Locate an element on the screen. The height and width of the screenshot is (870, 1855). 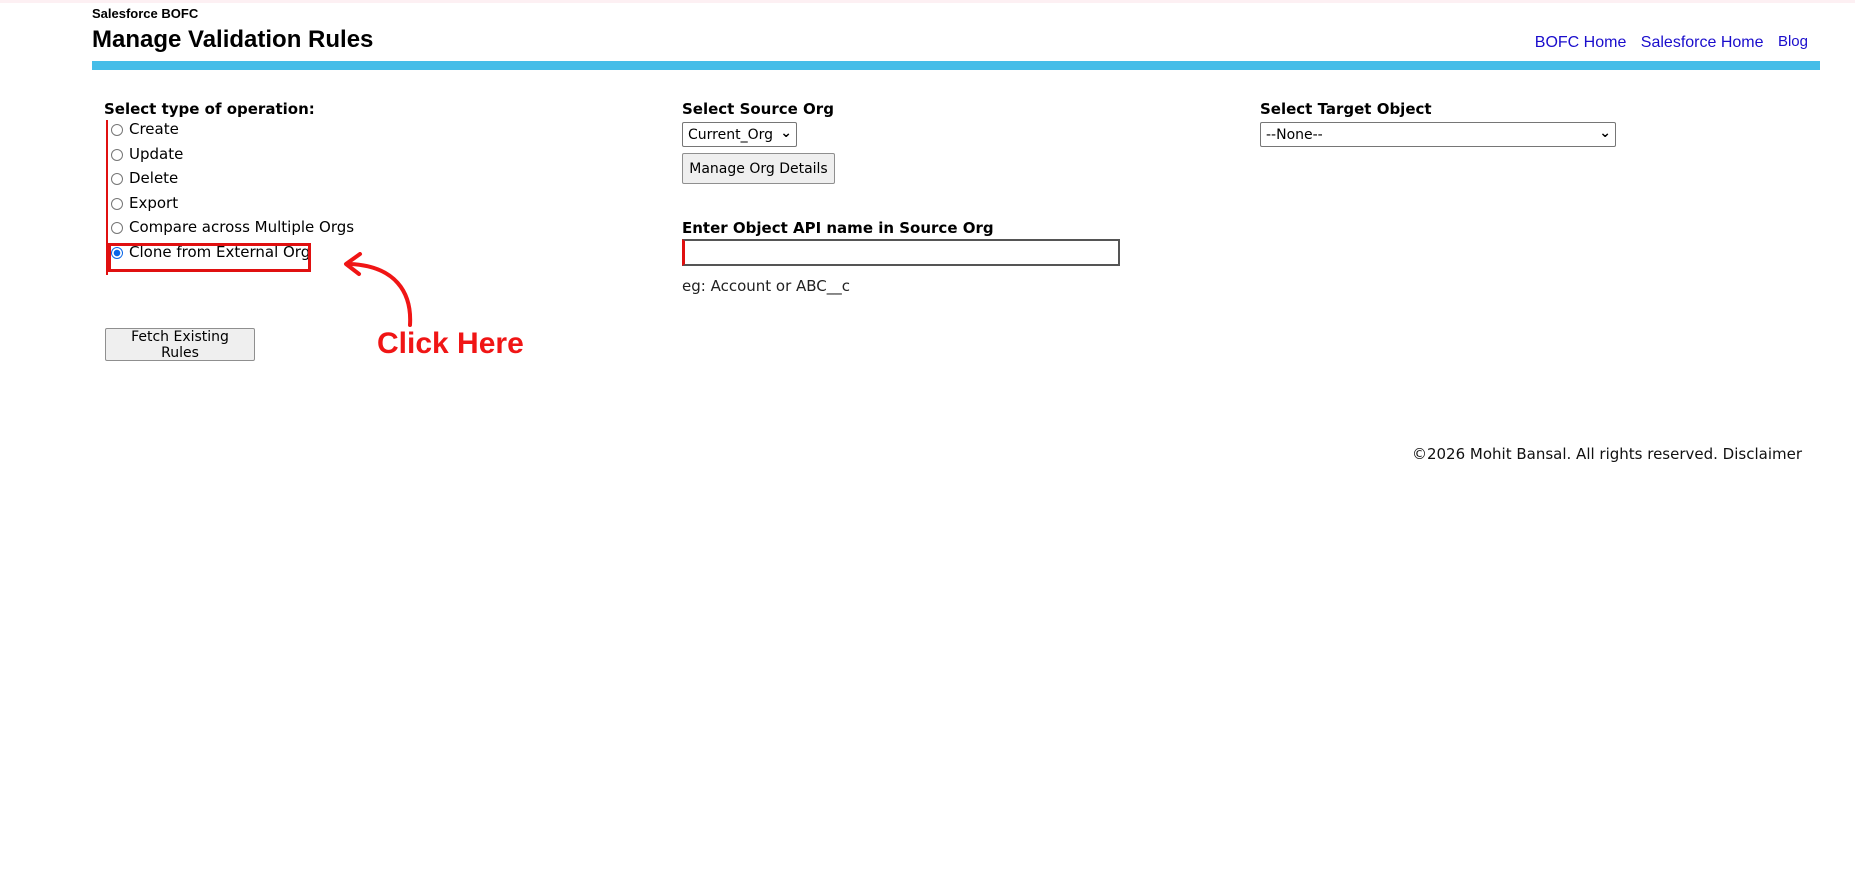
source-org-label: Select Source Org is located at coordinates (758, 109).